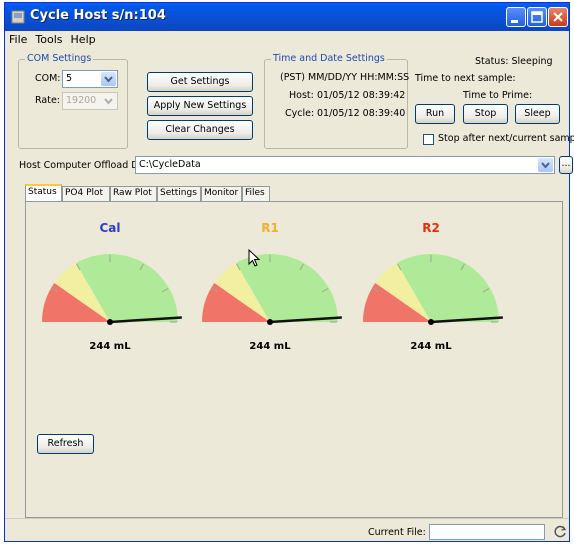 The image size is (574, 544). Describe the element at coordinates (270, 228) in the screenshot. I see `gauge-title: R1` at that location.